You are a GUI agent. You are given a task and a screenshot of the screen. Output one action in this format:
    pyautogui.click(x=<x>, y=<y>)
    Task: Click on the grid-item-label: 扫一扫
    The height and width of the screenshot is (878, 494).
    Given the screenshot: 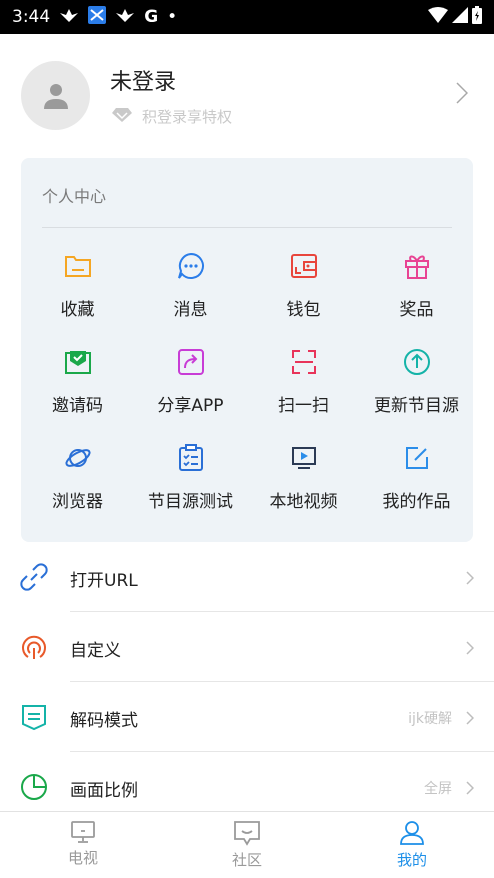 What is the action you would take?
    pyautogui.click(x=303, y=406)
    